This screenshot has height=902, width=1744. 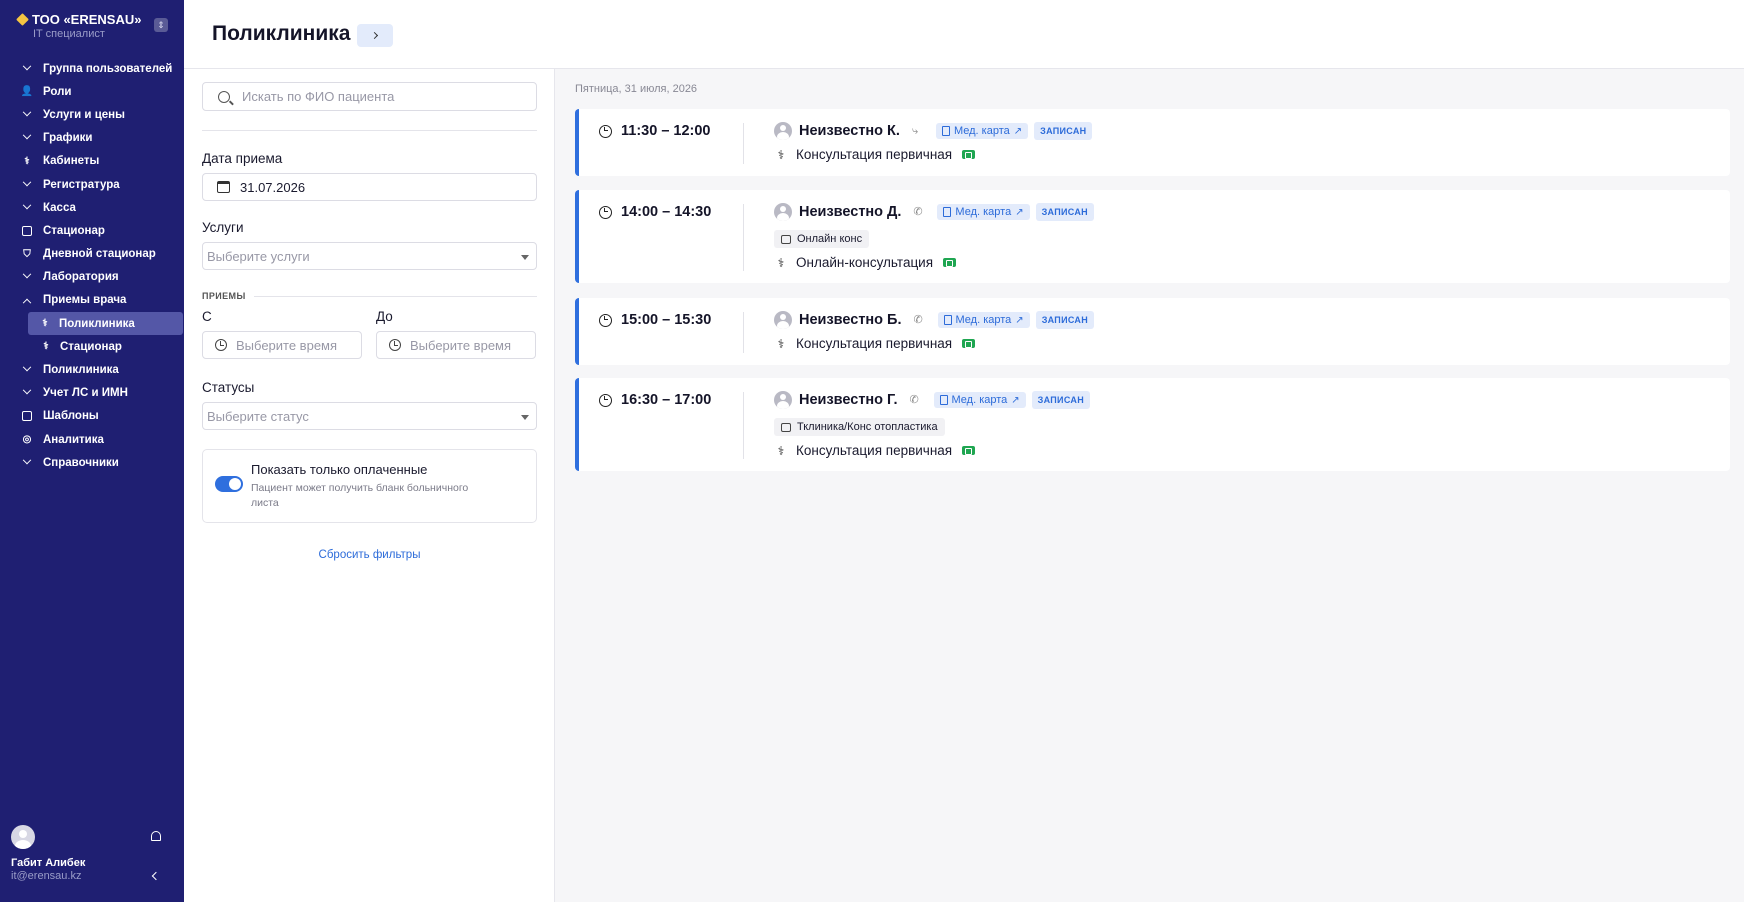 I want to click on nav-item-templates: Шаблоны, so click(x=92, y=416).